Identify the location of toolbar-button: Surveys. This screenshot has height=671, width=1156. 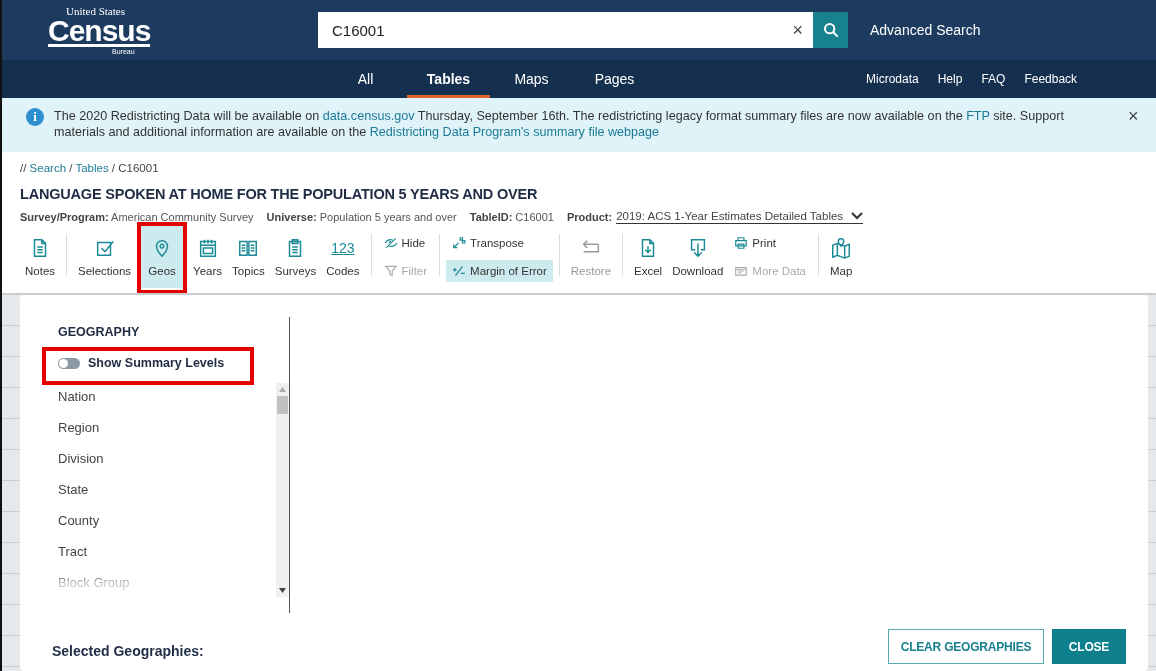
(295, 257).